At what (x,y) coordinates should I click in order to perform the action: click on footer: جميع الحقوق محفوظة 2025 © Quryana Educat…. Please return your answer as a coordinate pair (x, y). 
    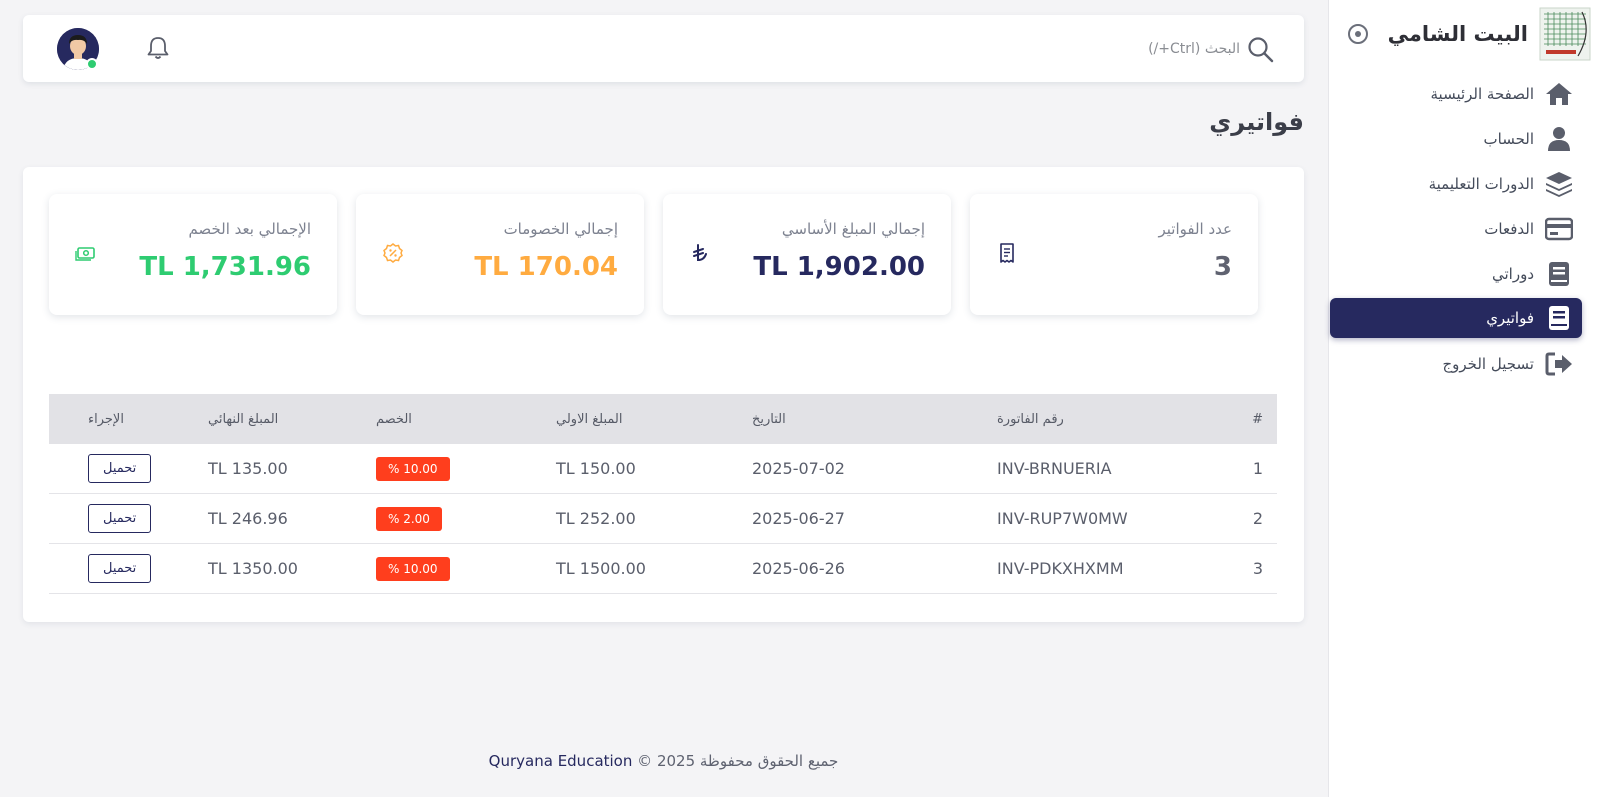
    Looking at the image, I should click on (663, 761).